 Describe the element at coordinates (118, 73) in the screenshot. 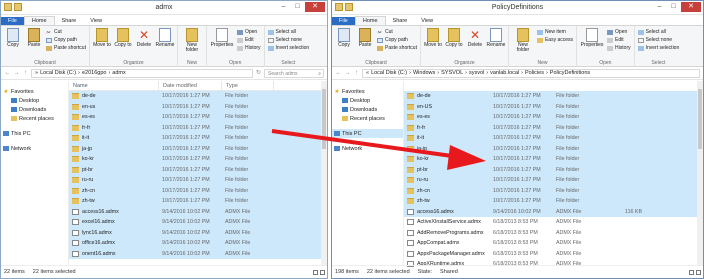

I see `breadcrumb-item: admx` at that location.